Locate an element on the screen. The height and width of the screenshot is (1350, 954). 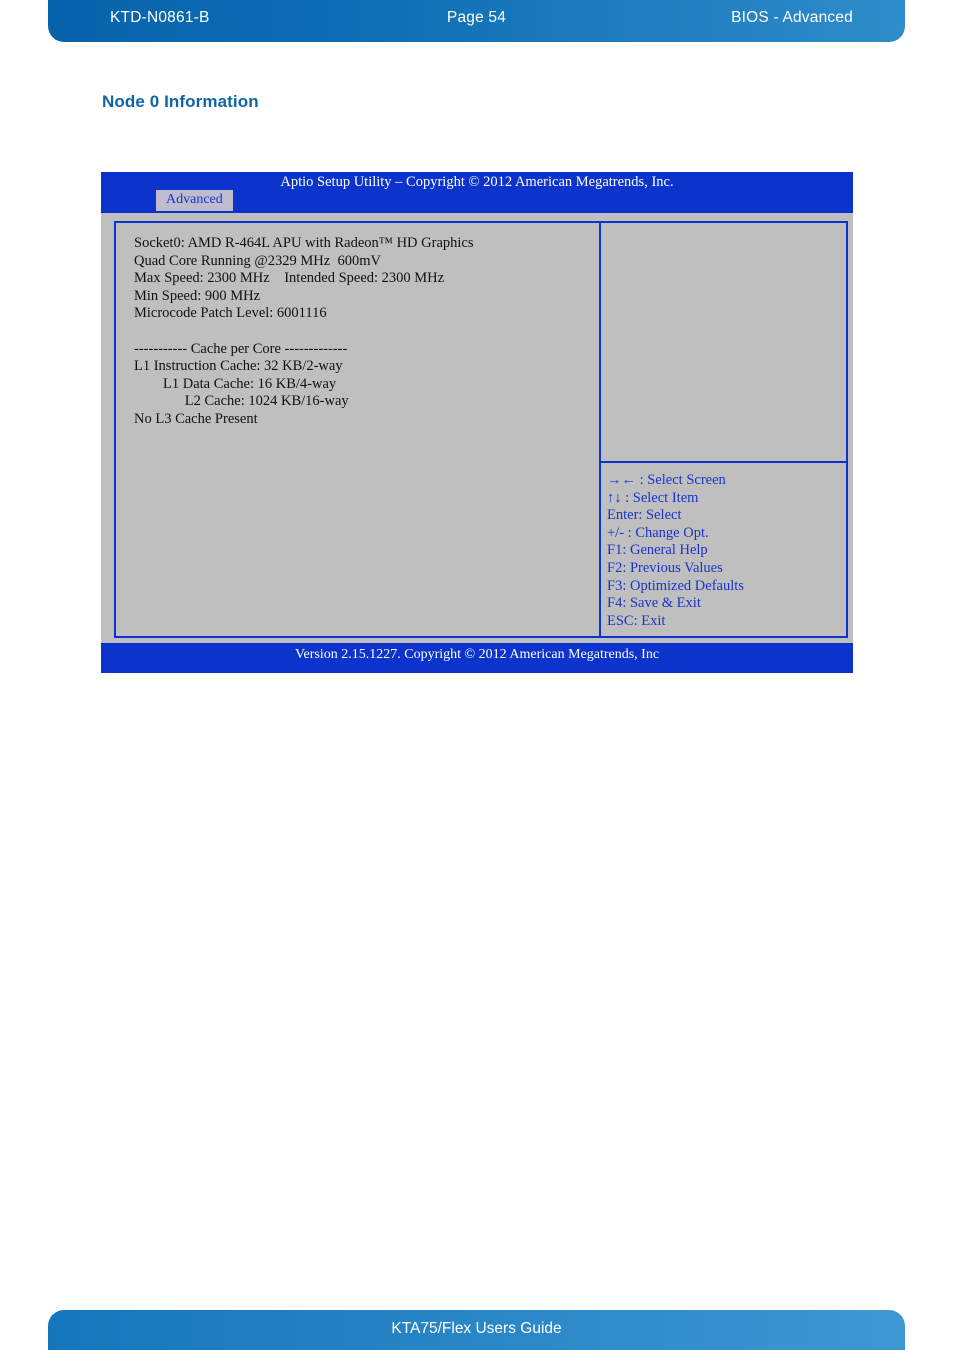
legend-esc-exit: ESC: Exit is located at coordinates (636, 620).